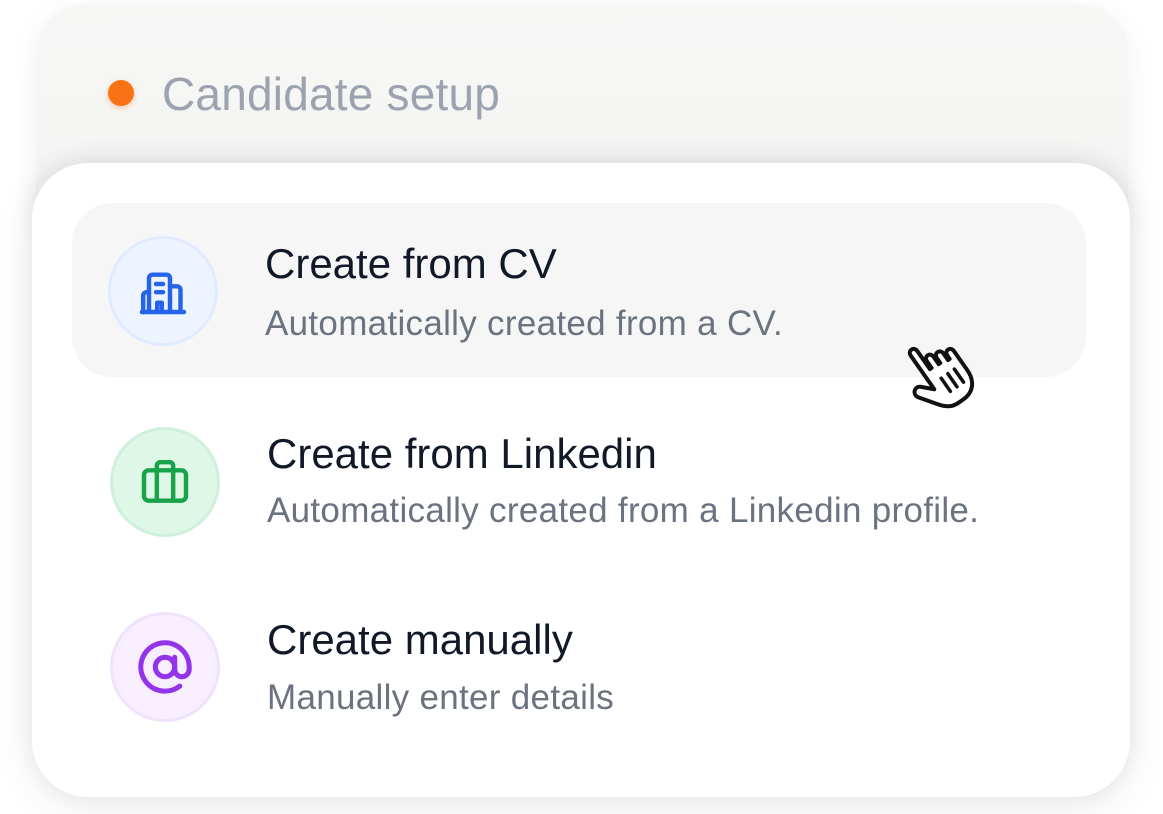 This screenshot has height=814, width=1163. I want to click on building-icon, so click(163, 291).